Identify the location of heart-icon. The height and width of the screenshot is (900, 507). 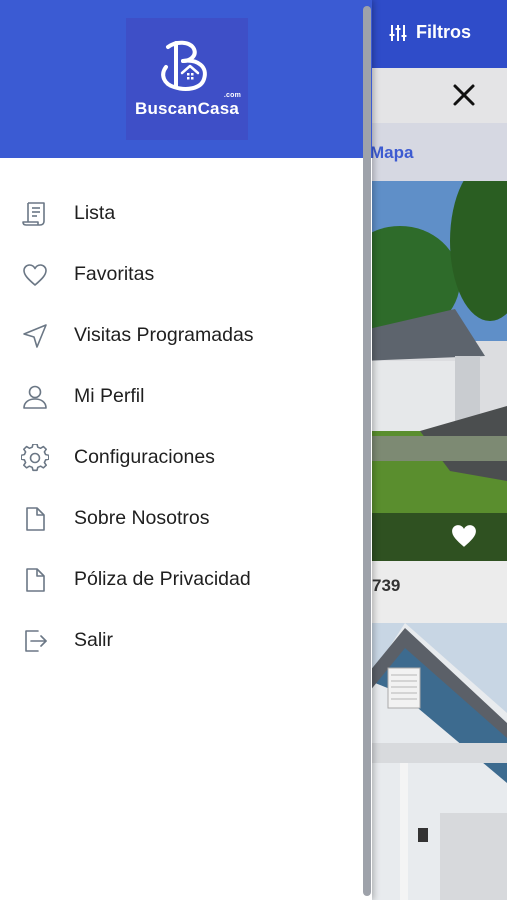
(35, 275).